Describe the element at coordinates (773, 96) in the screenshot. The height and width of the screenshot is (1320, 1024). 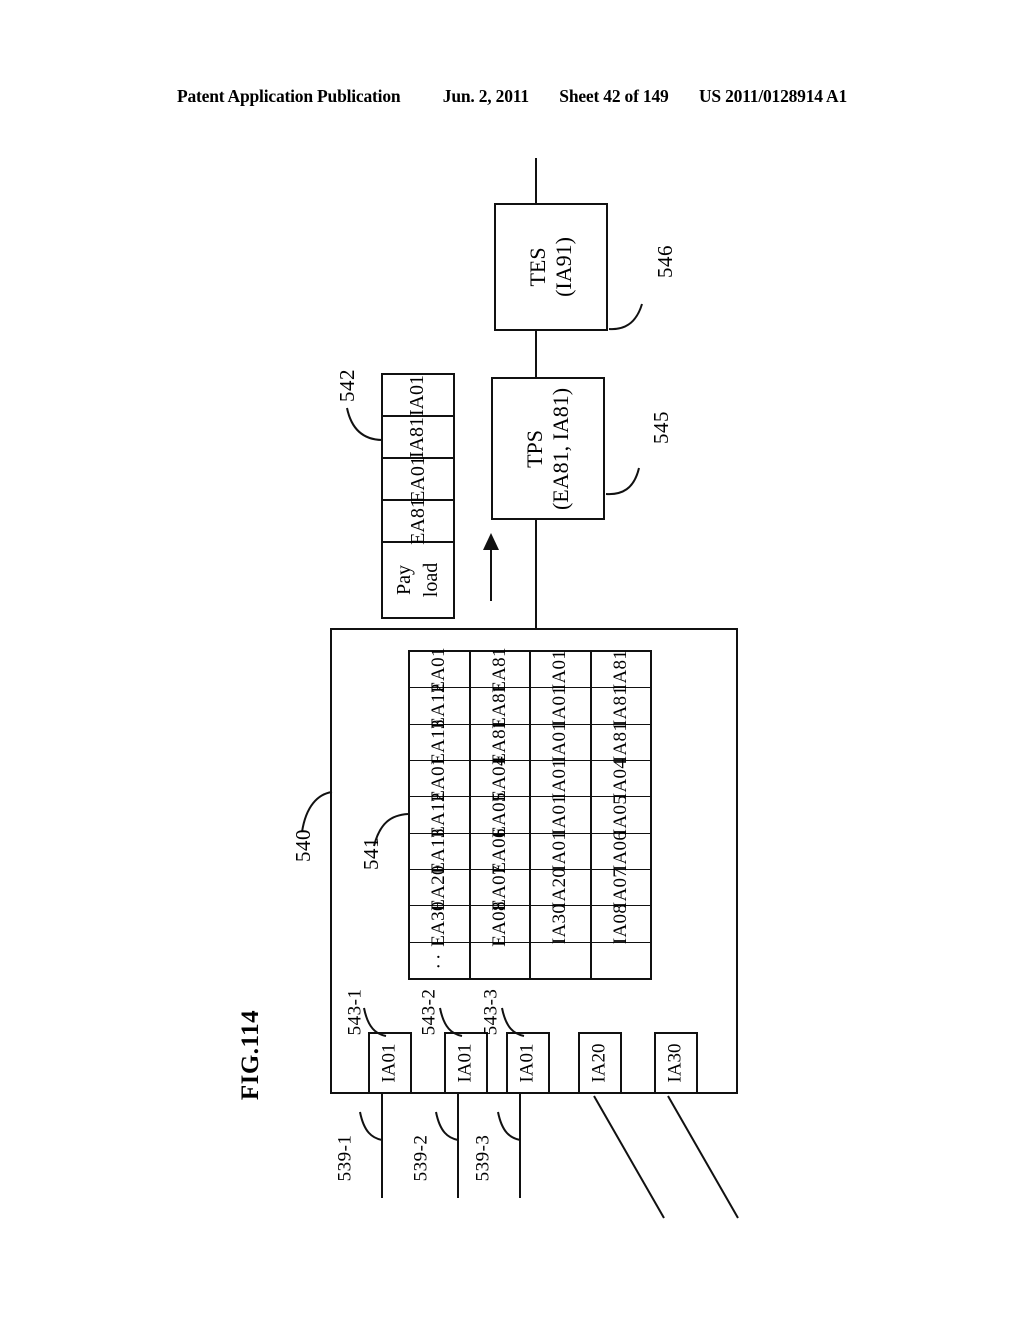
I see `header-patent-number: US 2011/0128914 A1` at that location.